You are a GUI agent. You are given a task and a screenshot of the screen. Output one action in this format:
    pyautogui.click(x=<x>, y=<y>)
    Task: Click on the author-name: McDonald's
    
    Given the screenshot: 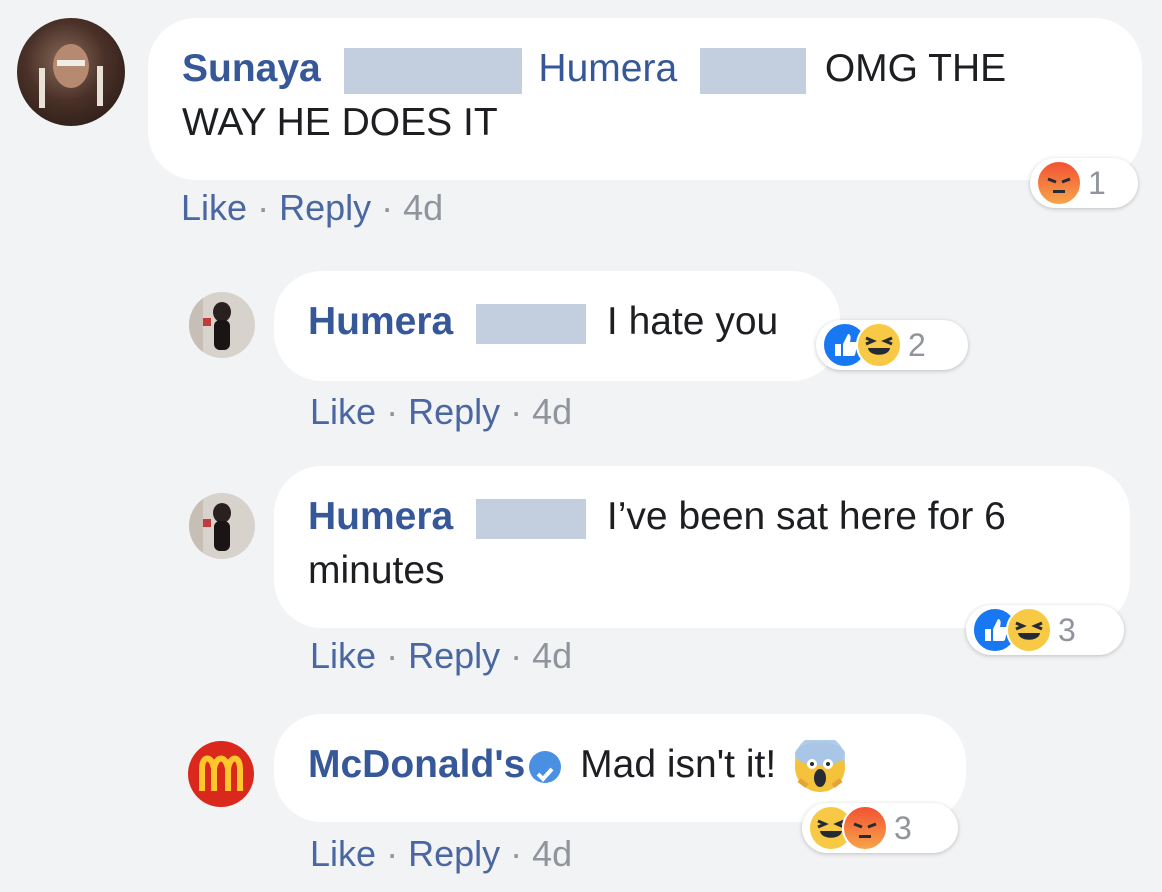 What is the action you would take?
    pyautogui.click(x=416, y=764)
    